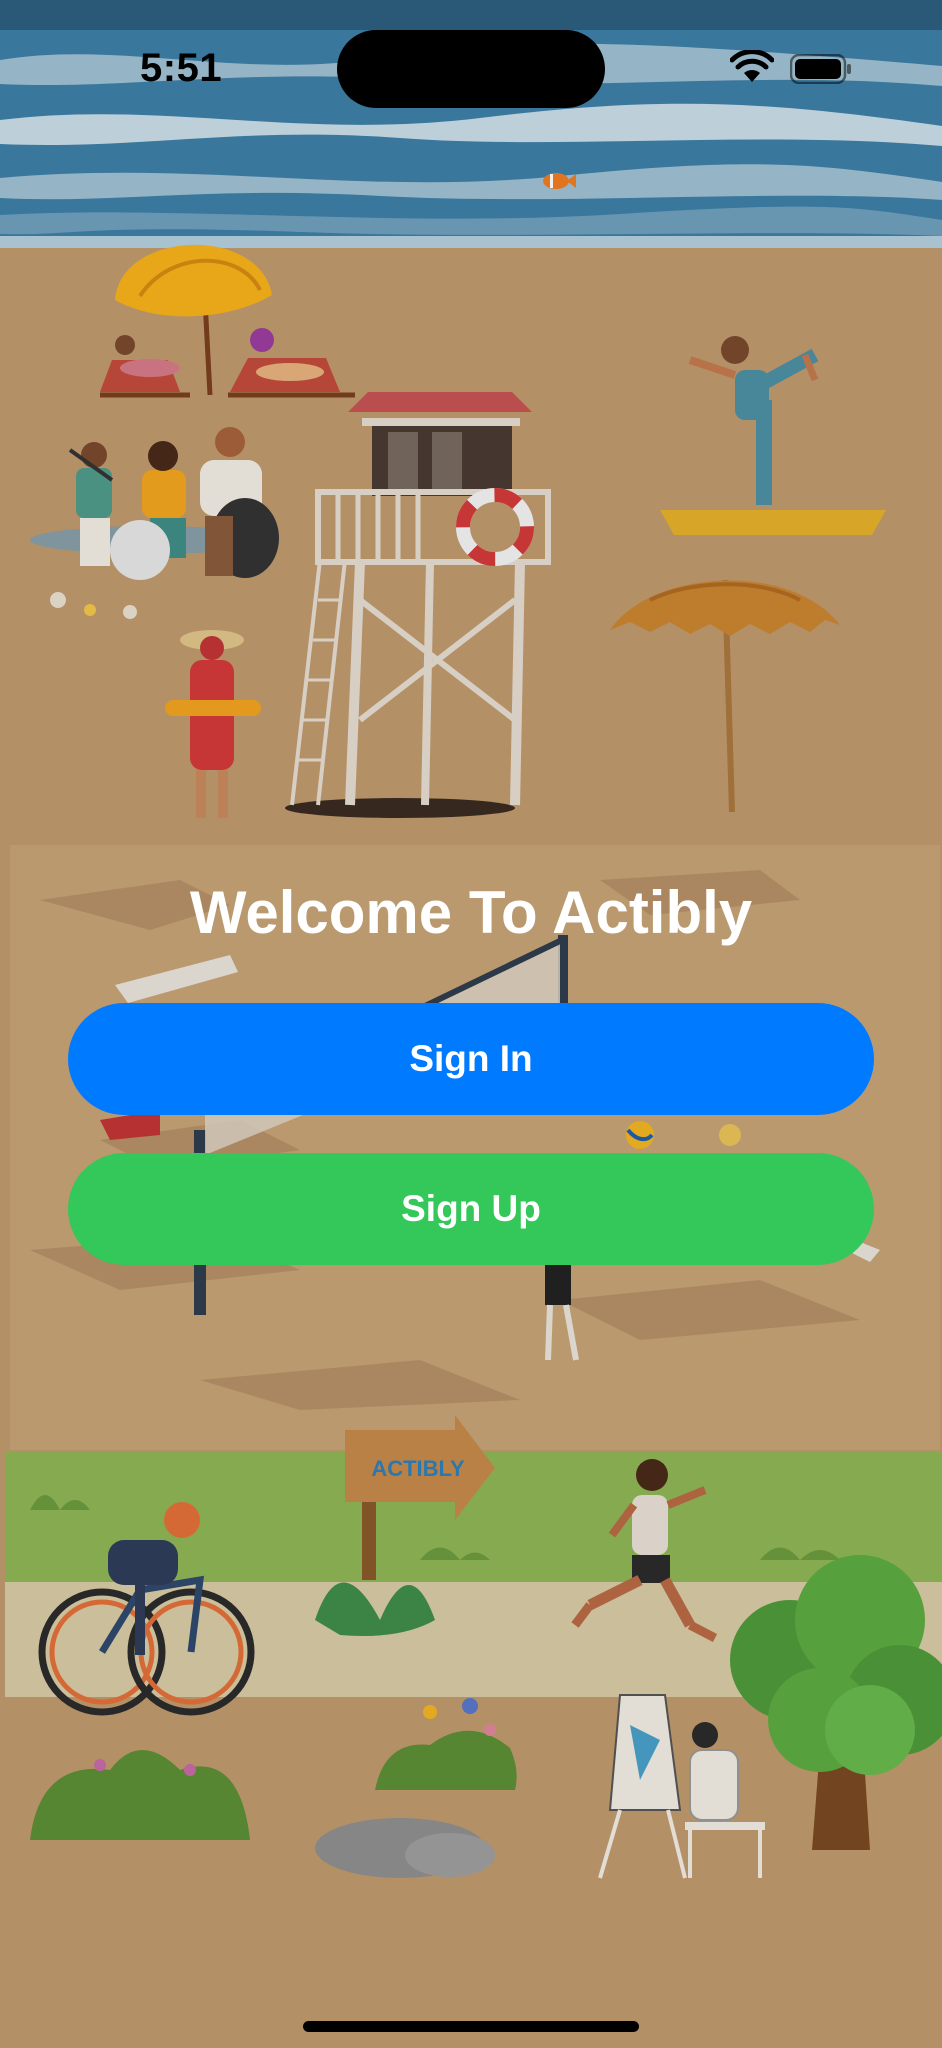 The height and width of the screenshot is (2048, 942). What do you see at coordinates (471, 69) in the screenshot?
I see `dynamic-island` at bounding box center [471, 69].